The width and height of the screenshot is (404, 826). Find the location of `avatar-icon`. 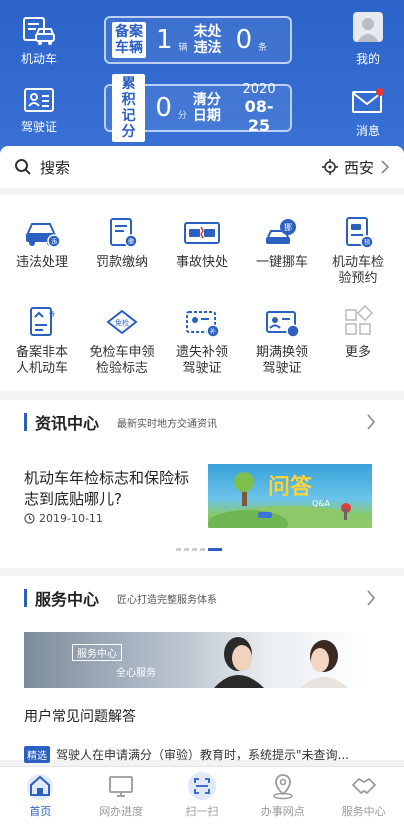

avatar-icon is located at coordinates (368, 27).